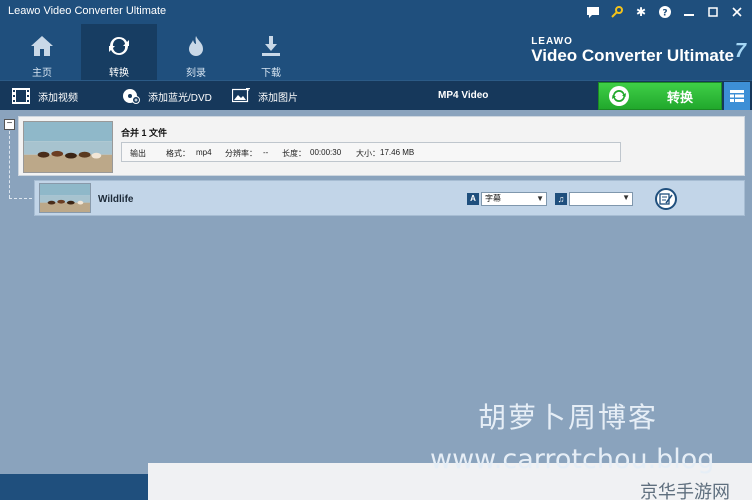 The height and width of the screenshot is (500, 752). Describe the element at coordinates (568, 417) in the screenshot. I see `watermark-title: 胡萝卜周博客` at that location.